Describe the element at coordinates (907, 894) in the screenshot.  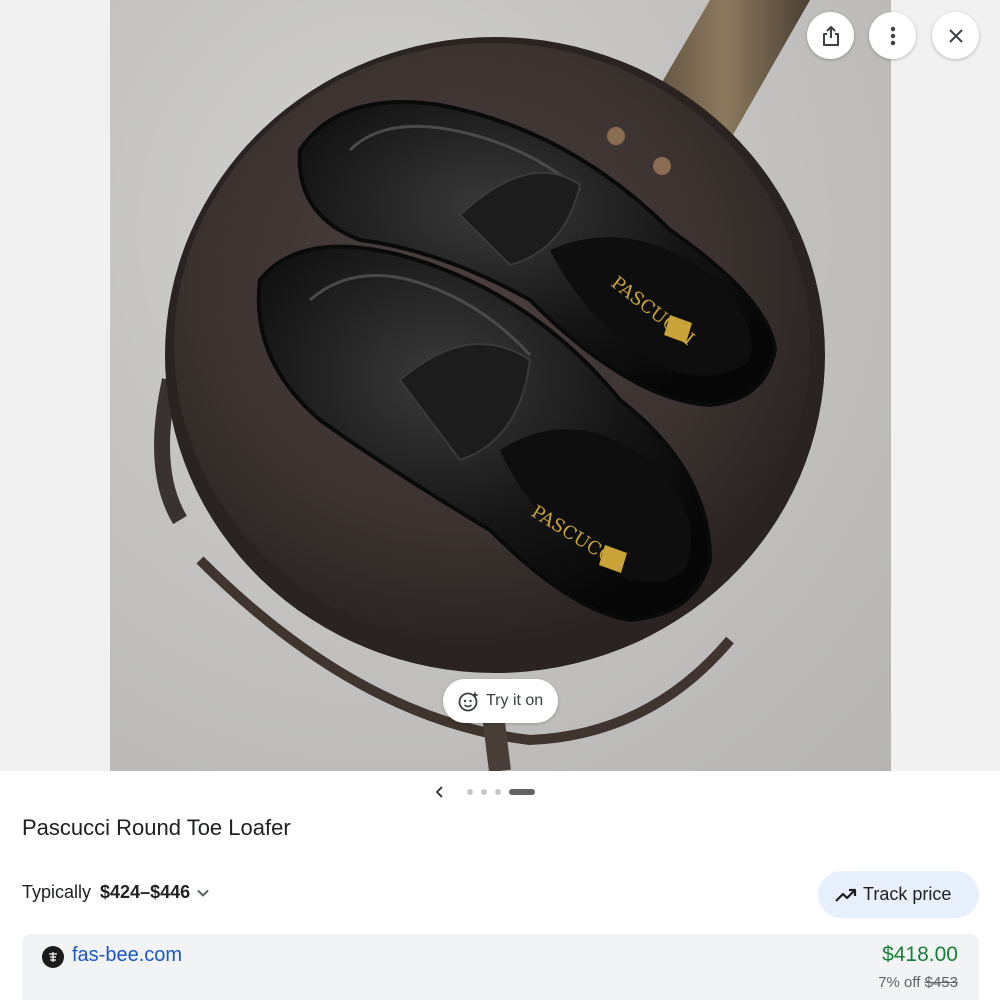
I see `track-price-label: Track price` at that location.